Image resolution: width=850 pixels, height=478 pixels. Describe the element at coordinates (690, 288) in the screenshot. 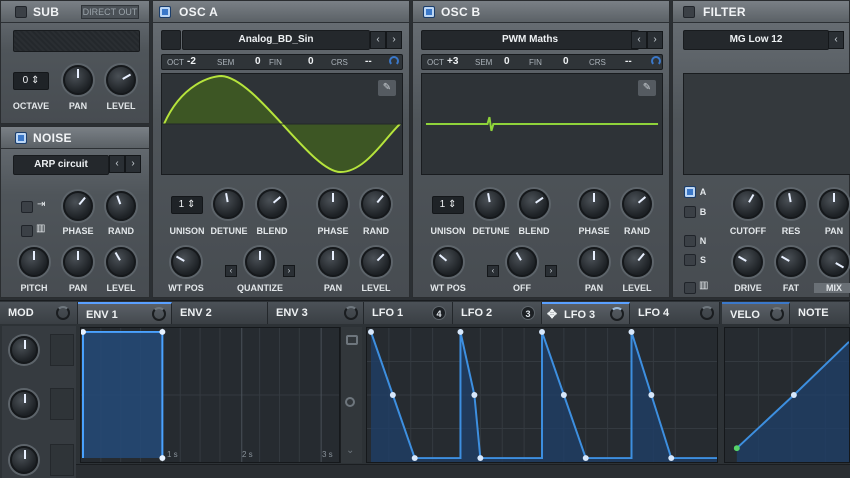

I see `filter-keytrack-checkbox` at that location.